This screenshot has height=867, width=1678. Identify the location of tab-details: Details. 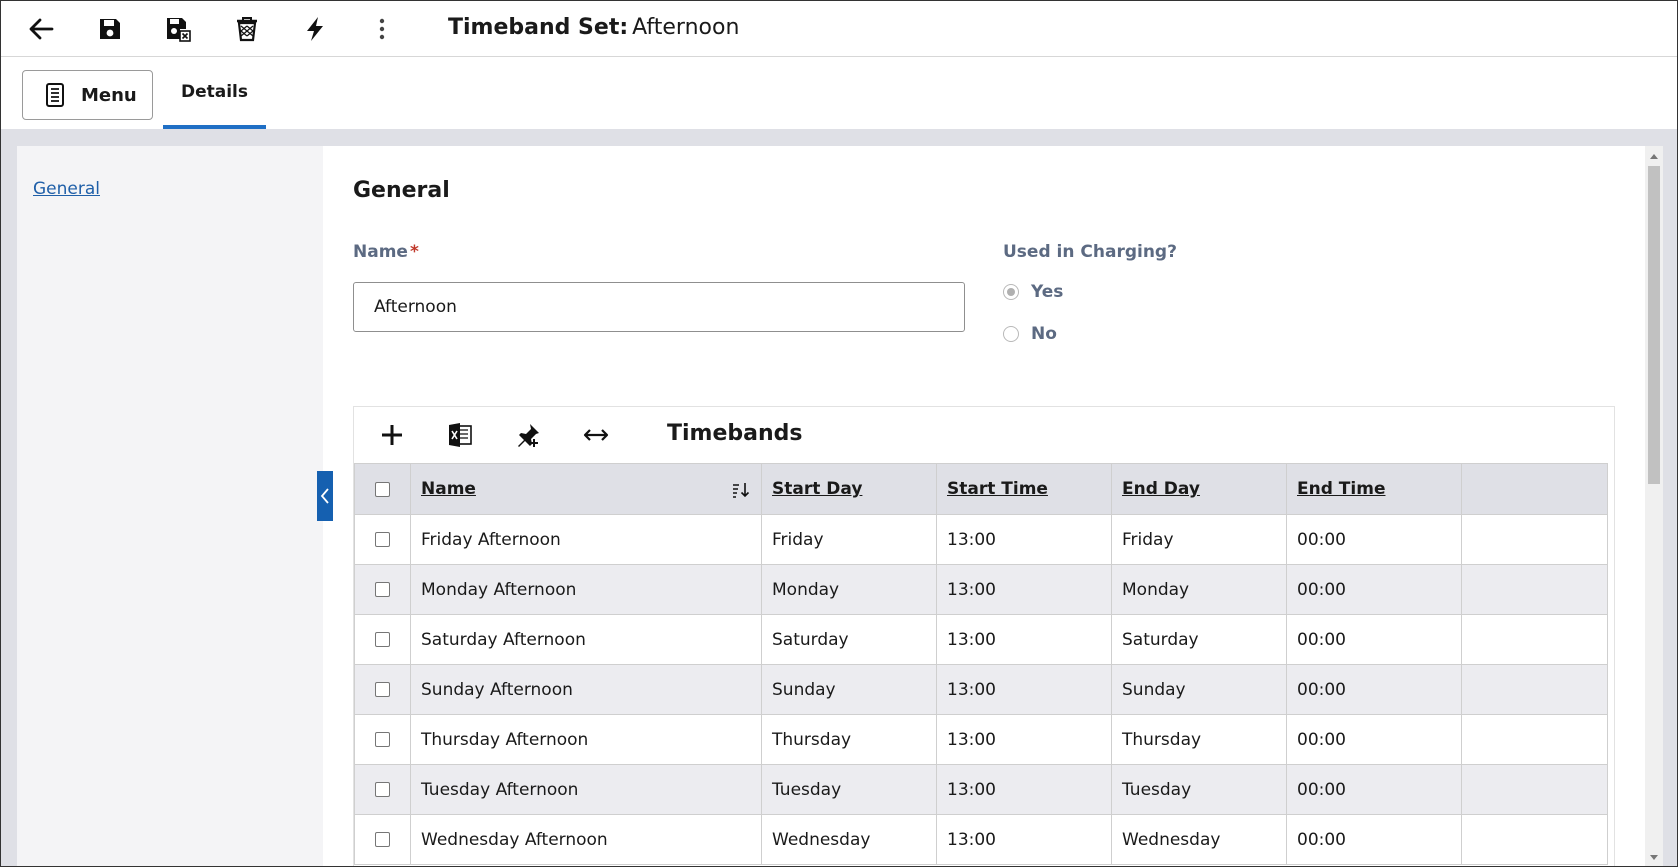
(214, 93).